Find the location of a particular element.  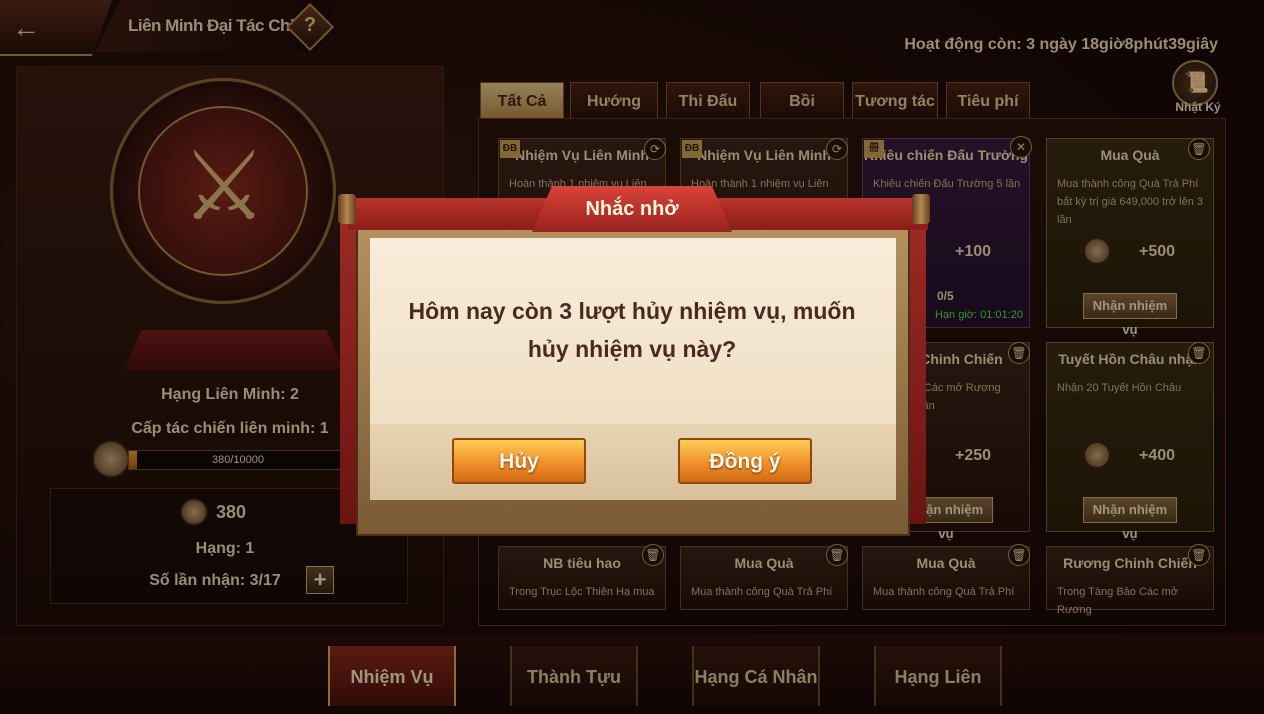

modal-title: Nhắc nhở is located at coordinates (632, 209).